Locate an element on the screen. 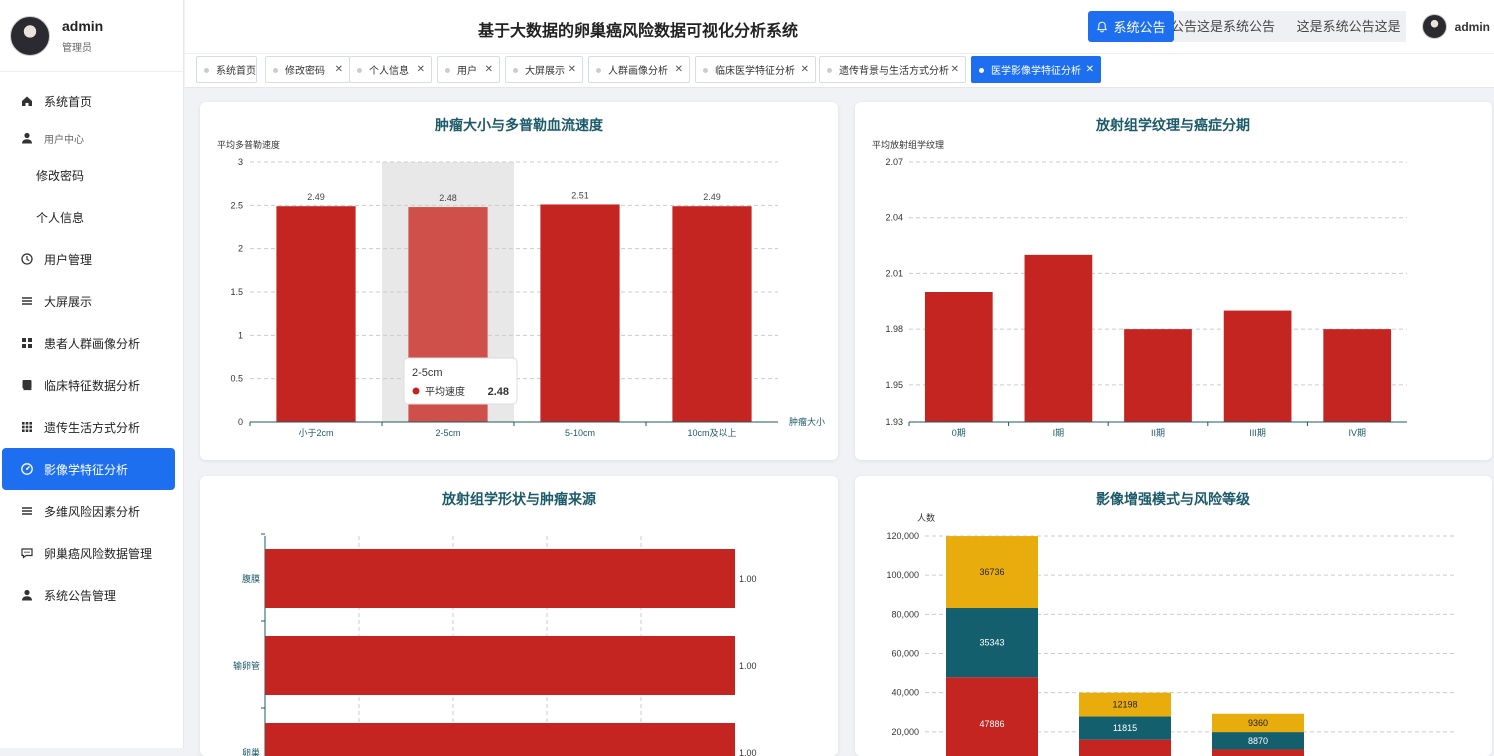  y-tick-label: 20,000 is located at coordinates (905, 732).